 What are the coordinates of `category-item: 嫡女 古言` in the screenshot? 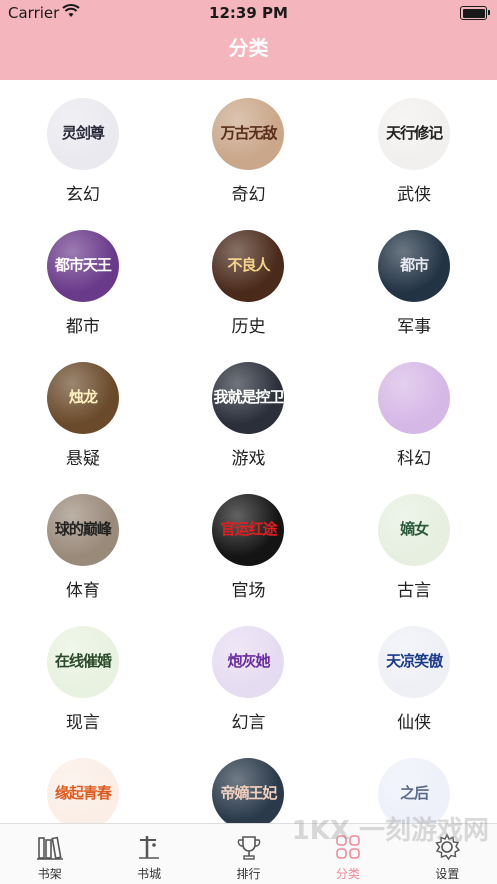 It's located at (414, 560).